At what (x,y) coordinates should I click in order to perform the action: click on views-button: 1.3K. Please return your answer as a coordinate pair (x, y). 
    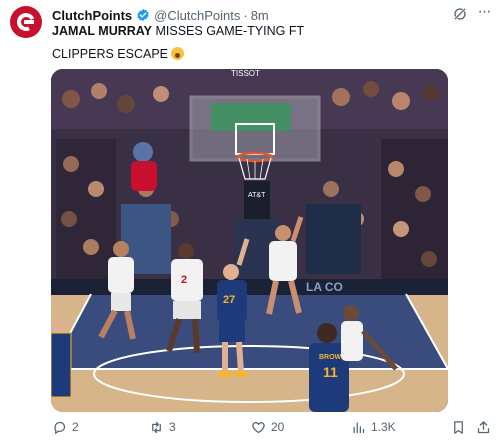
    Looking at the image, I should click on (373, 427).